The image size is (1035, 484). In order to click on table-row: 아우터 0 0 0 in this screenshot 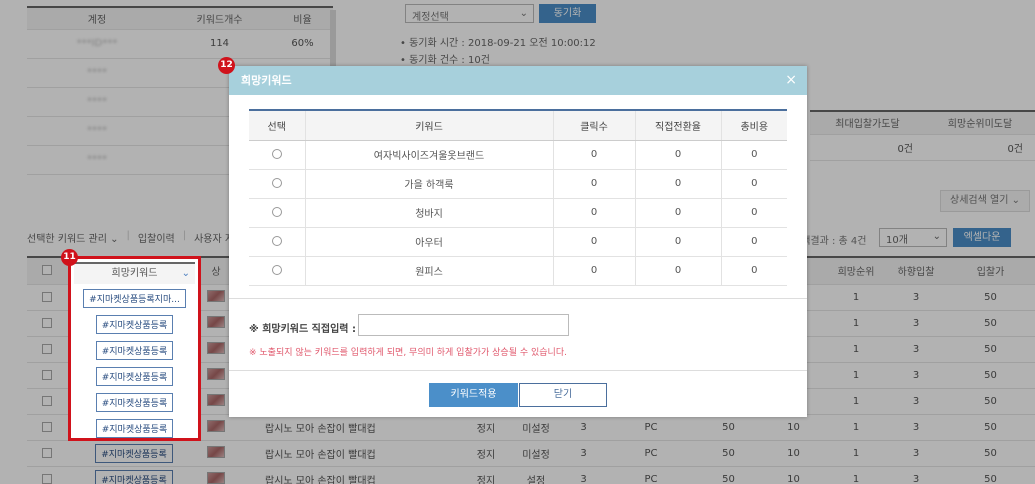, I will do `click(518, 242)`.